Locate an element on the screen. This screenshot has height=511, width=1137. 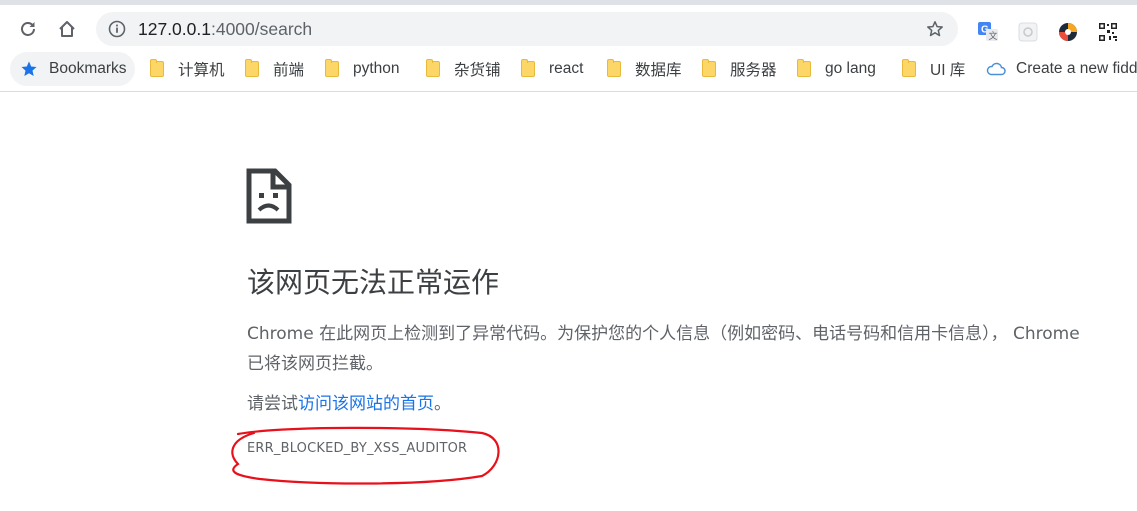
bookmark-label: 服务器 is located at coordinates (753, 70).